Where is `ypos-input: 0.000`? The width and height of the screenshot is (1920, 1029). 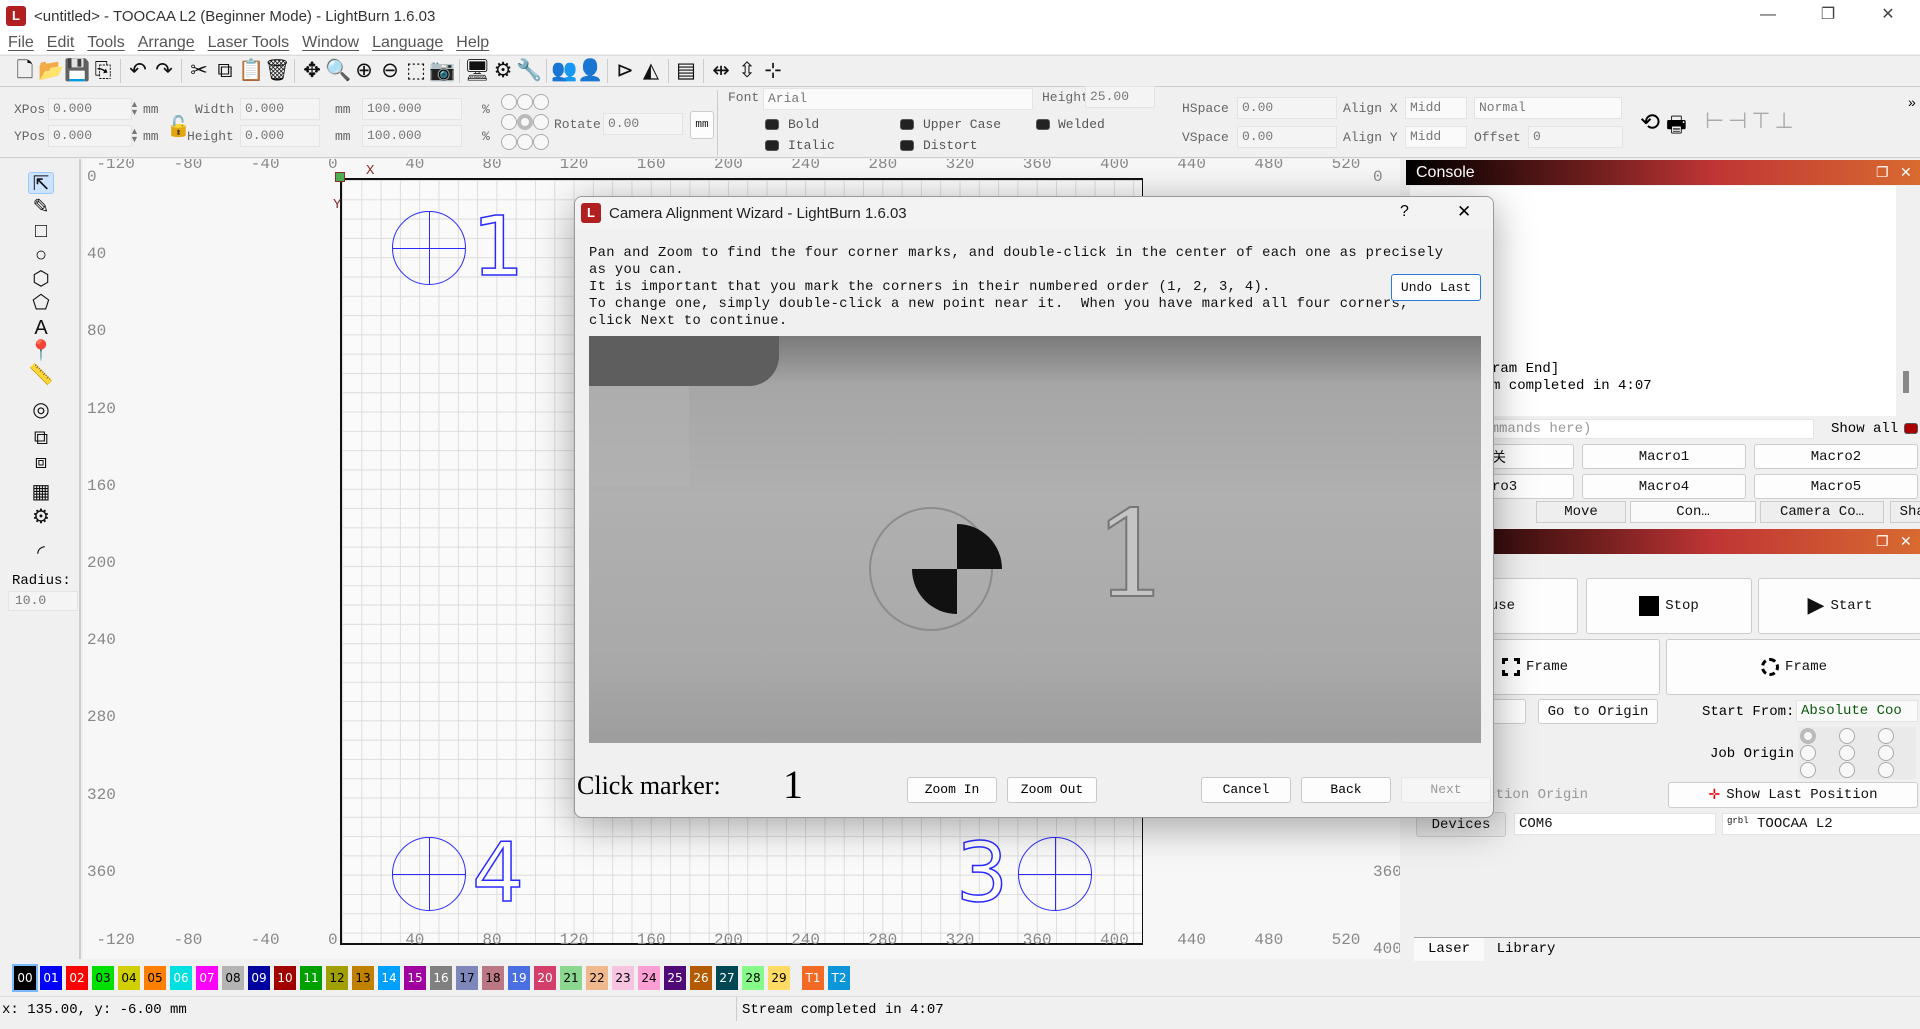 ypos-input: 0.000 is located at coordinates (90, 136).